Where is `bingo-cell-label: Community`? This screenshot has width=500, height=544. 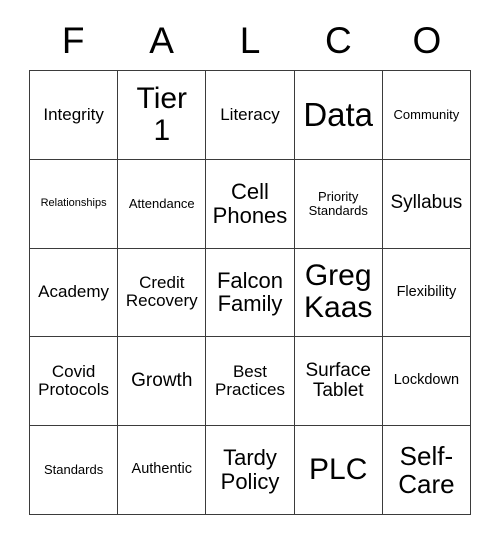
bingo-cell-label: Community is located at coordinates (426, 114).